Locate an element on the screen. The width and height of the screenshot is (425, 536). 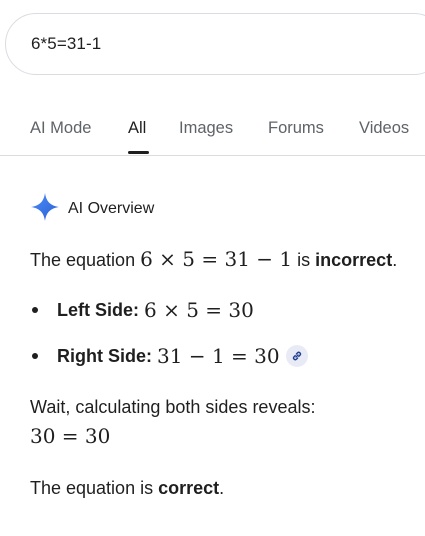
conclusion-verdict: correct is located at coordinates (189, 488).